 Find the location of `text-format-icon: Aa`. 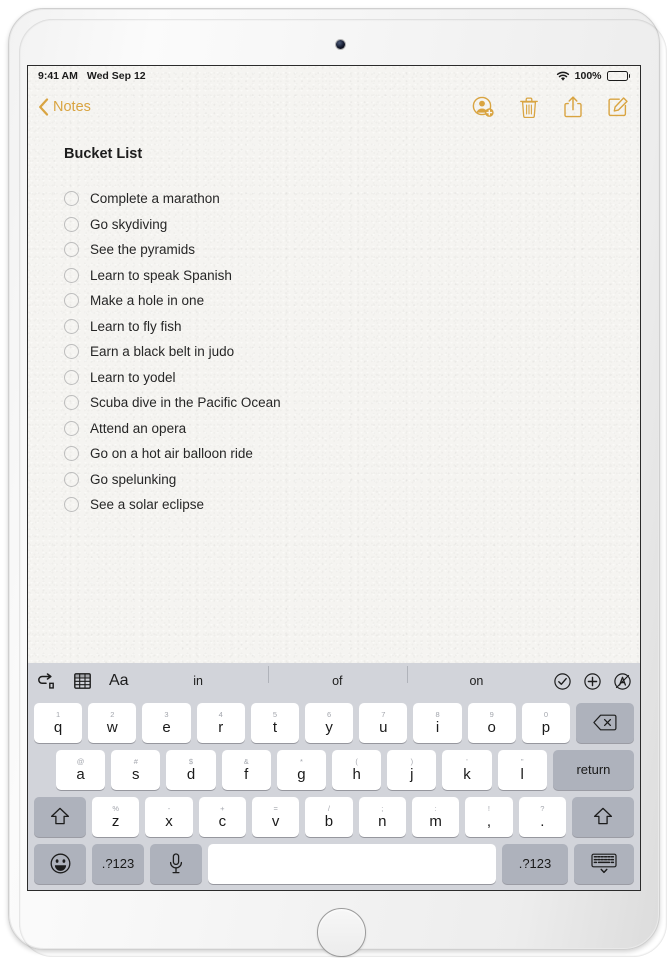

text-format-icon: Aa is located at coordinates (119, 681).